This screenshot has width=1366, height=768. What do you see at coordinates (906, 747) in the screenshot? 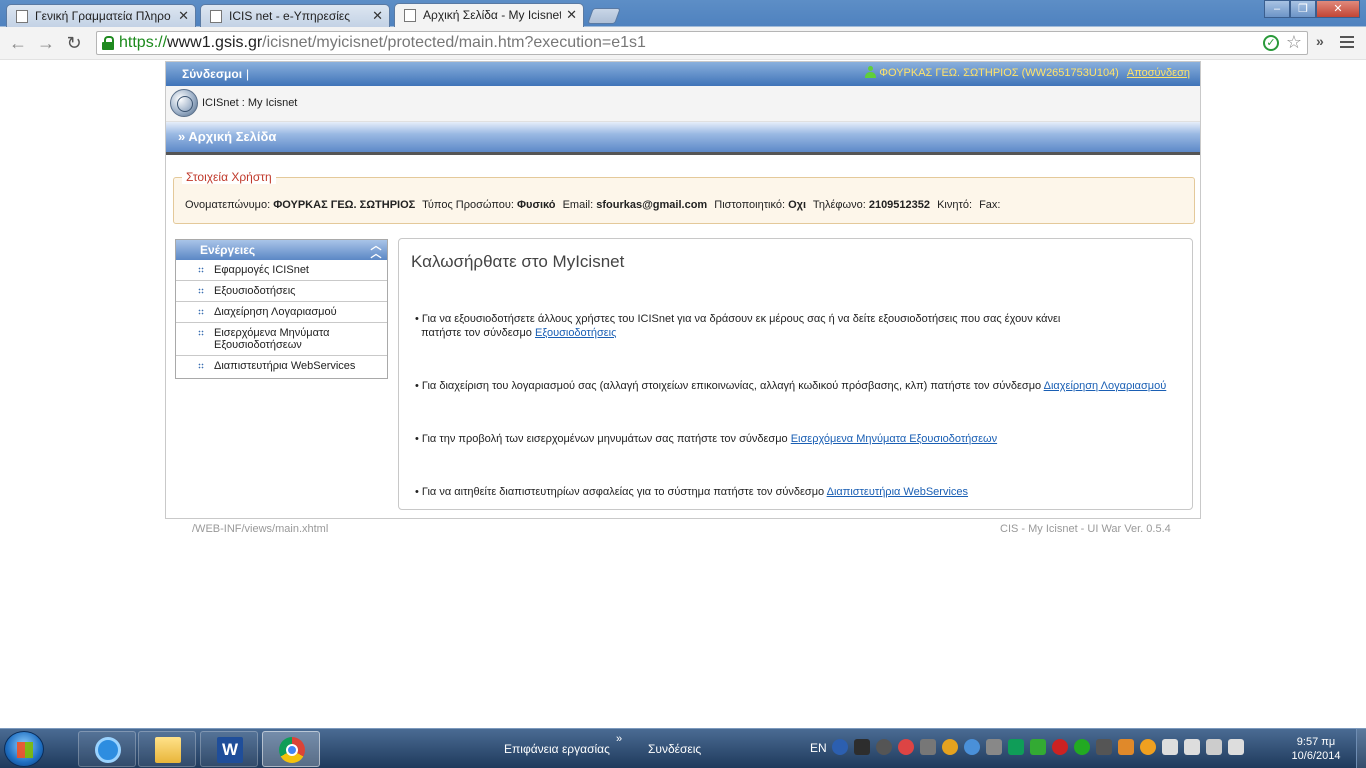
I see `chrome-tray-icon` at bounding box center [906, 747].